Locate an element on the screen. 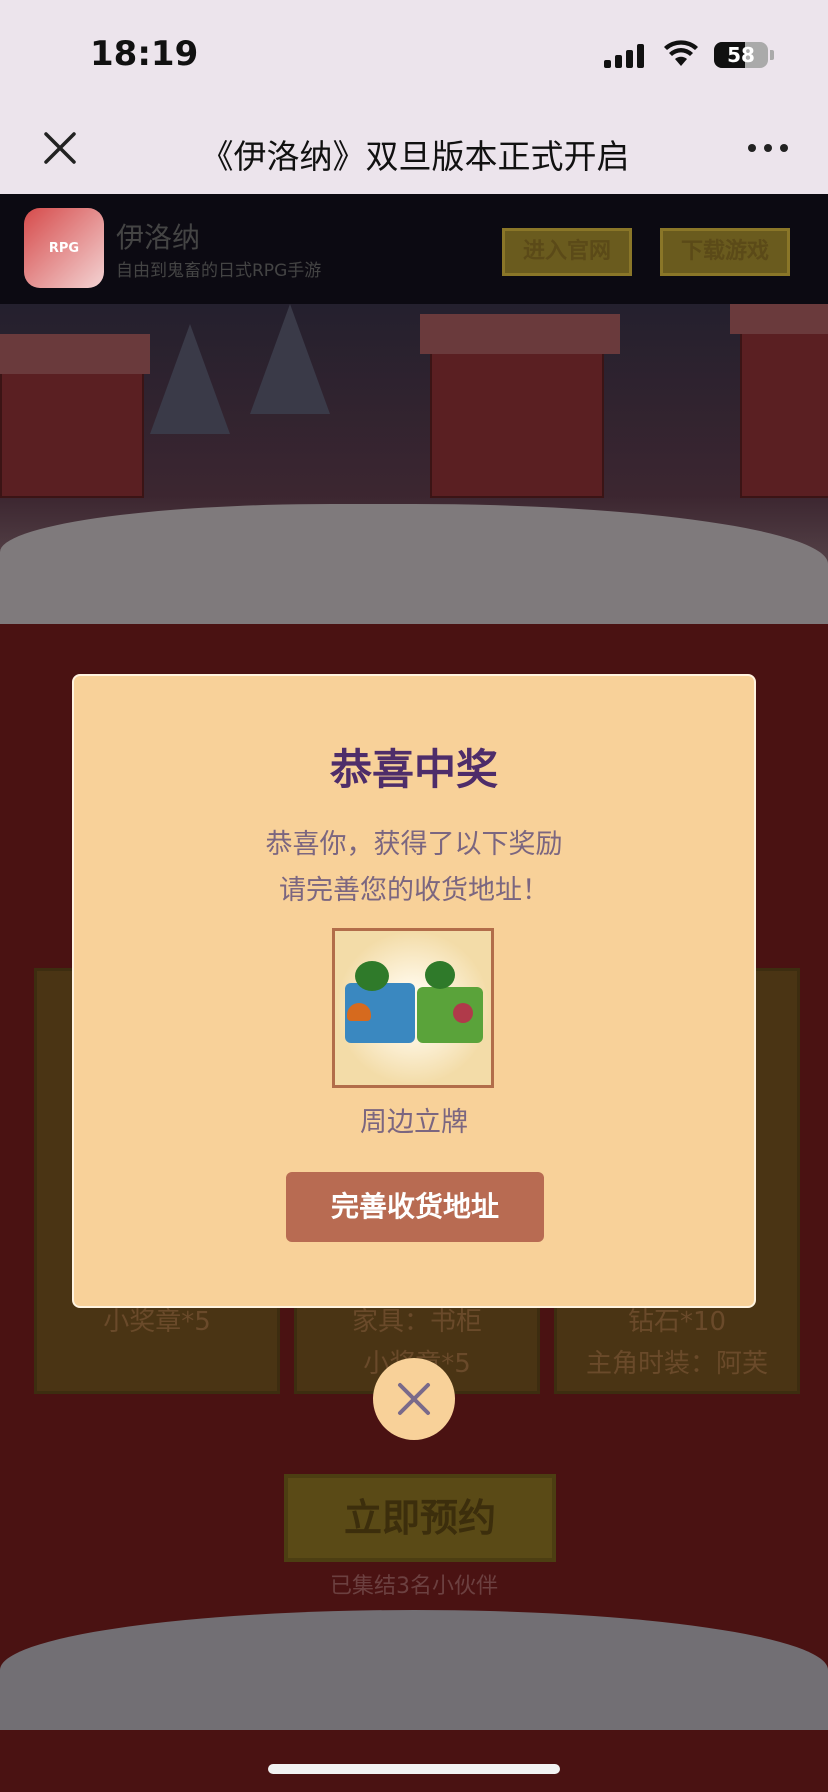 This screenshot has width=828, height=1792. home-indicator is located at coordinates (414, 1769).